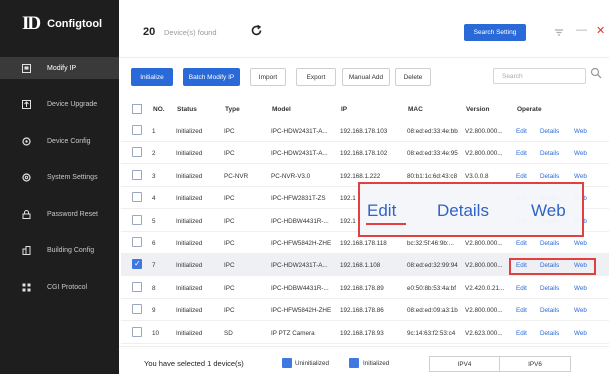  What do you see at coordinates (59, 287) in the screenshot?
I see `sidebar-item-cgi-protocol: CGI Protocol` at bounding box center [59, 287].